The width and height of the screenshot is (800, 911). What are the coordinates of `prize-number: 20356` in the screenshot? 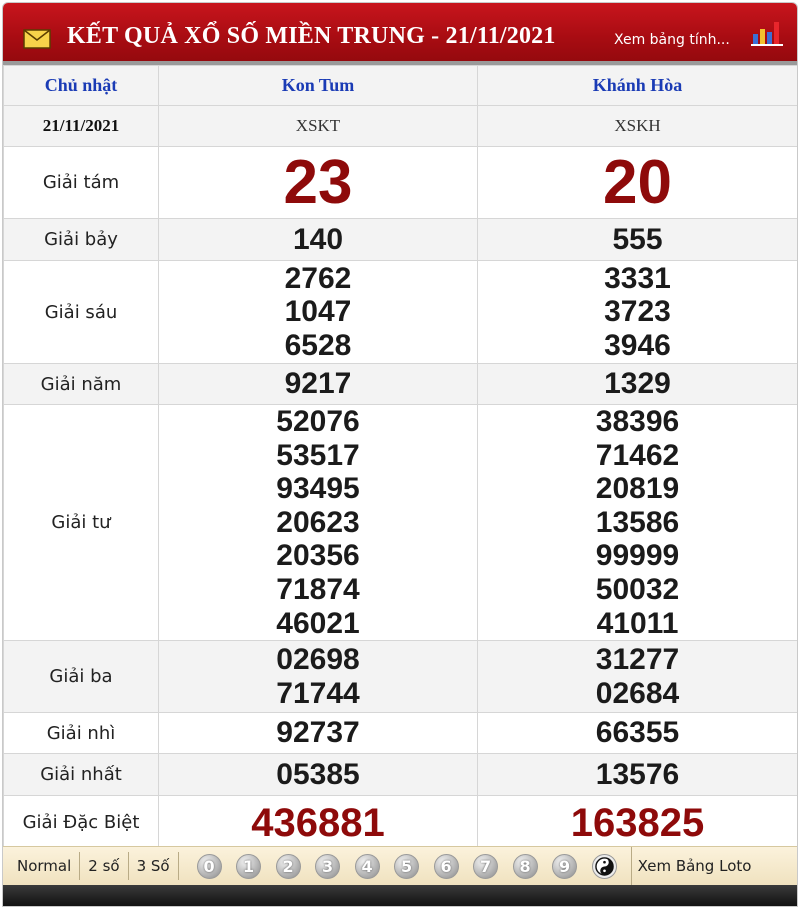 It's located at (318, 556).